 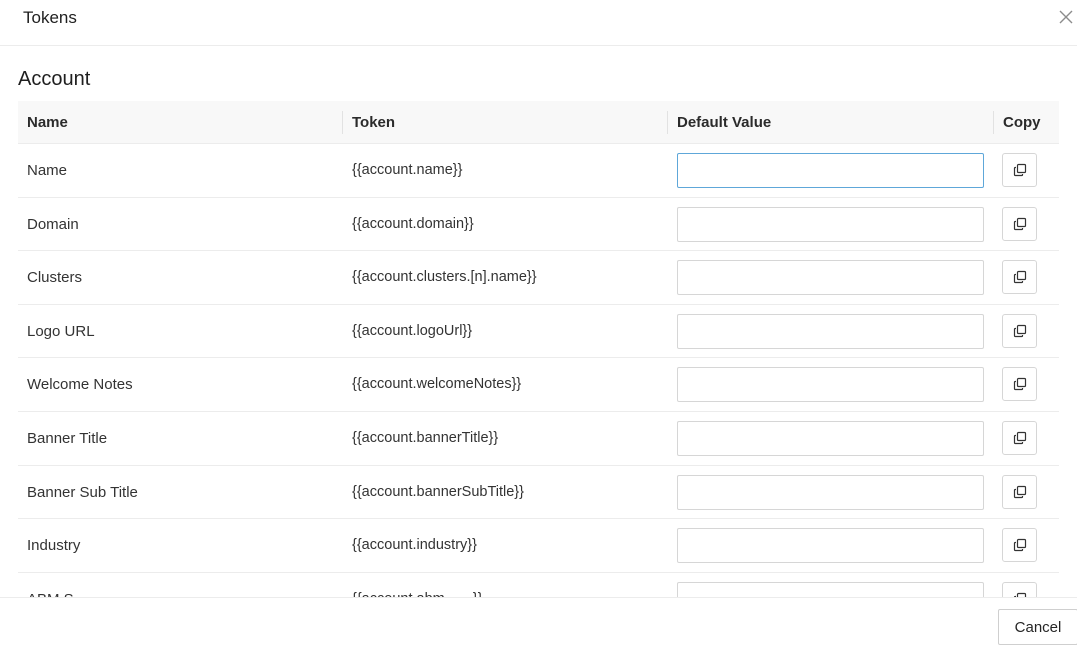 What do you see at coordinates (47, 122) in the screenshot?
I see `column-header-name: Name` at bounding box center [47, 122].